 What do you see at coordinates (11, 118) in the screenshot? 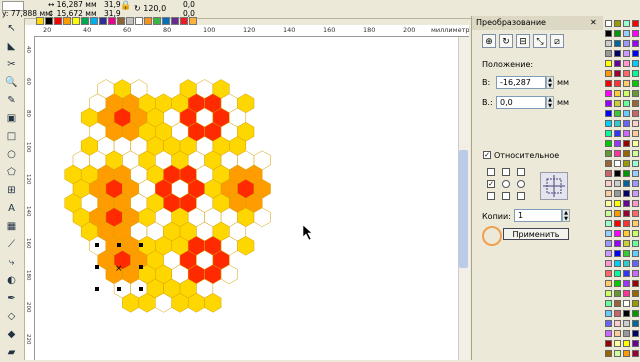
I see `smart-fill-icon: ▣` at bounding box center [11, 118].